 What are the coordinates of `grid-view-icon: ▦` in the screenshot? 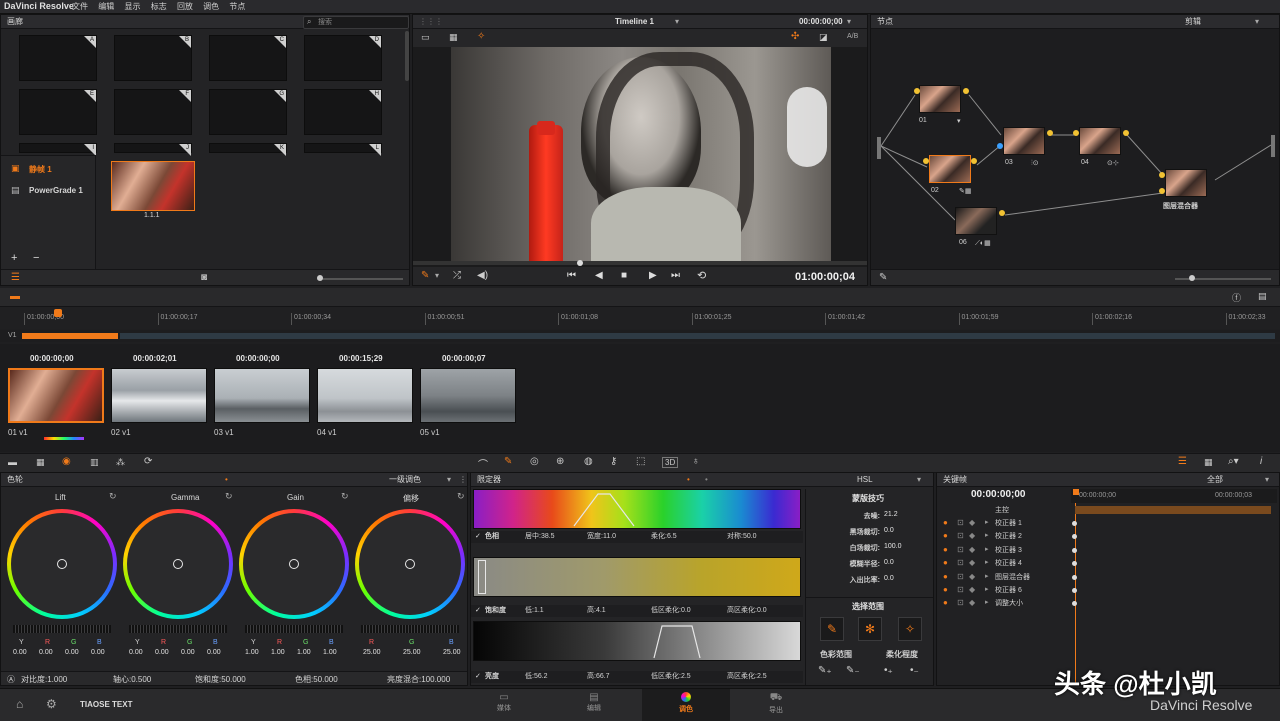 It's located at (453, 37).